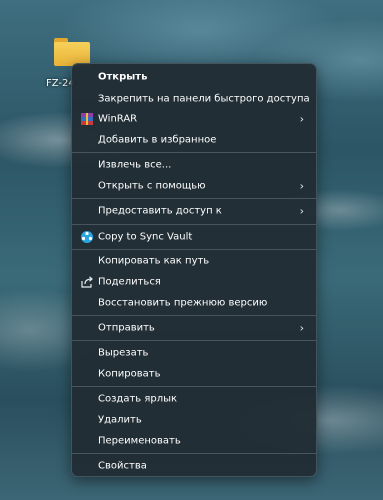 This screenshot has height=500, width=383. I want to click on menu-item-label: Закрепить на панели быстрого доступа, so click(204, 99).